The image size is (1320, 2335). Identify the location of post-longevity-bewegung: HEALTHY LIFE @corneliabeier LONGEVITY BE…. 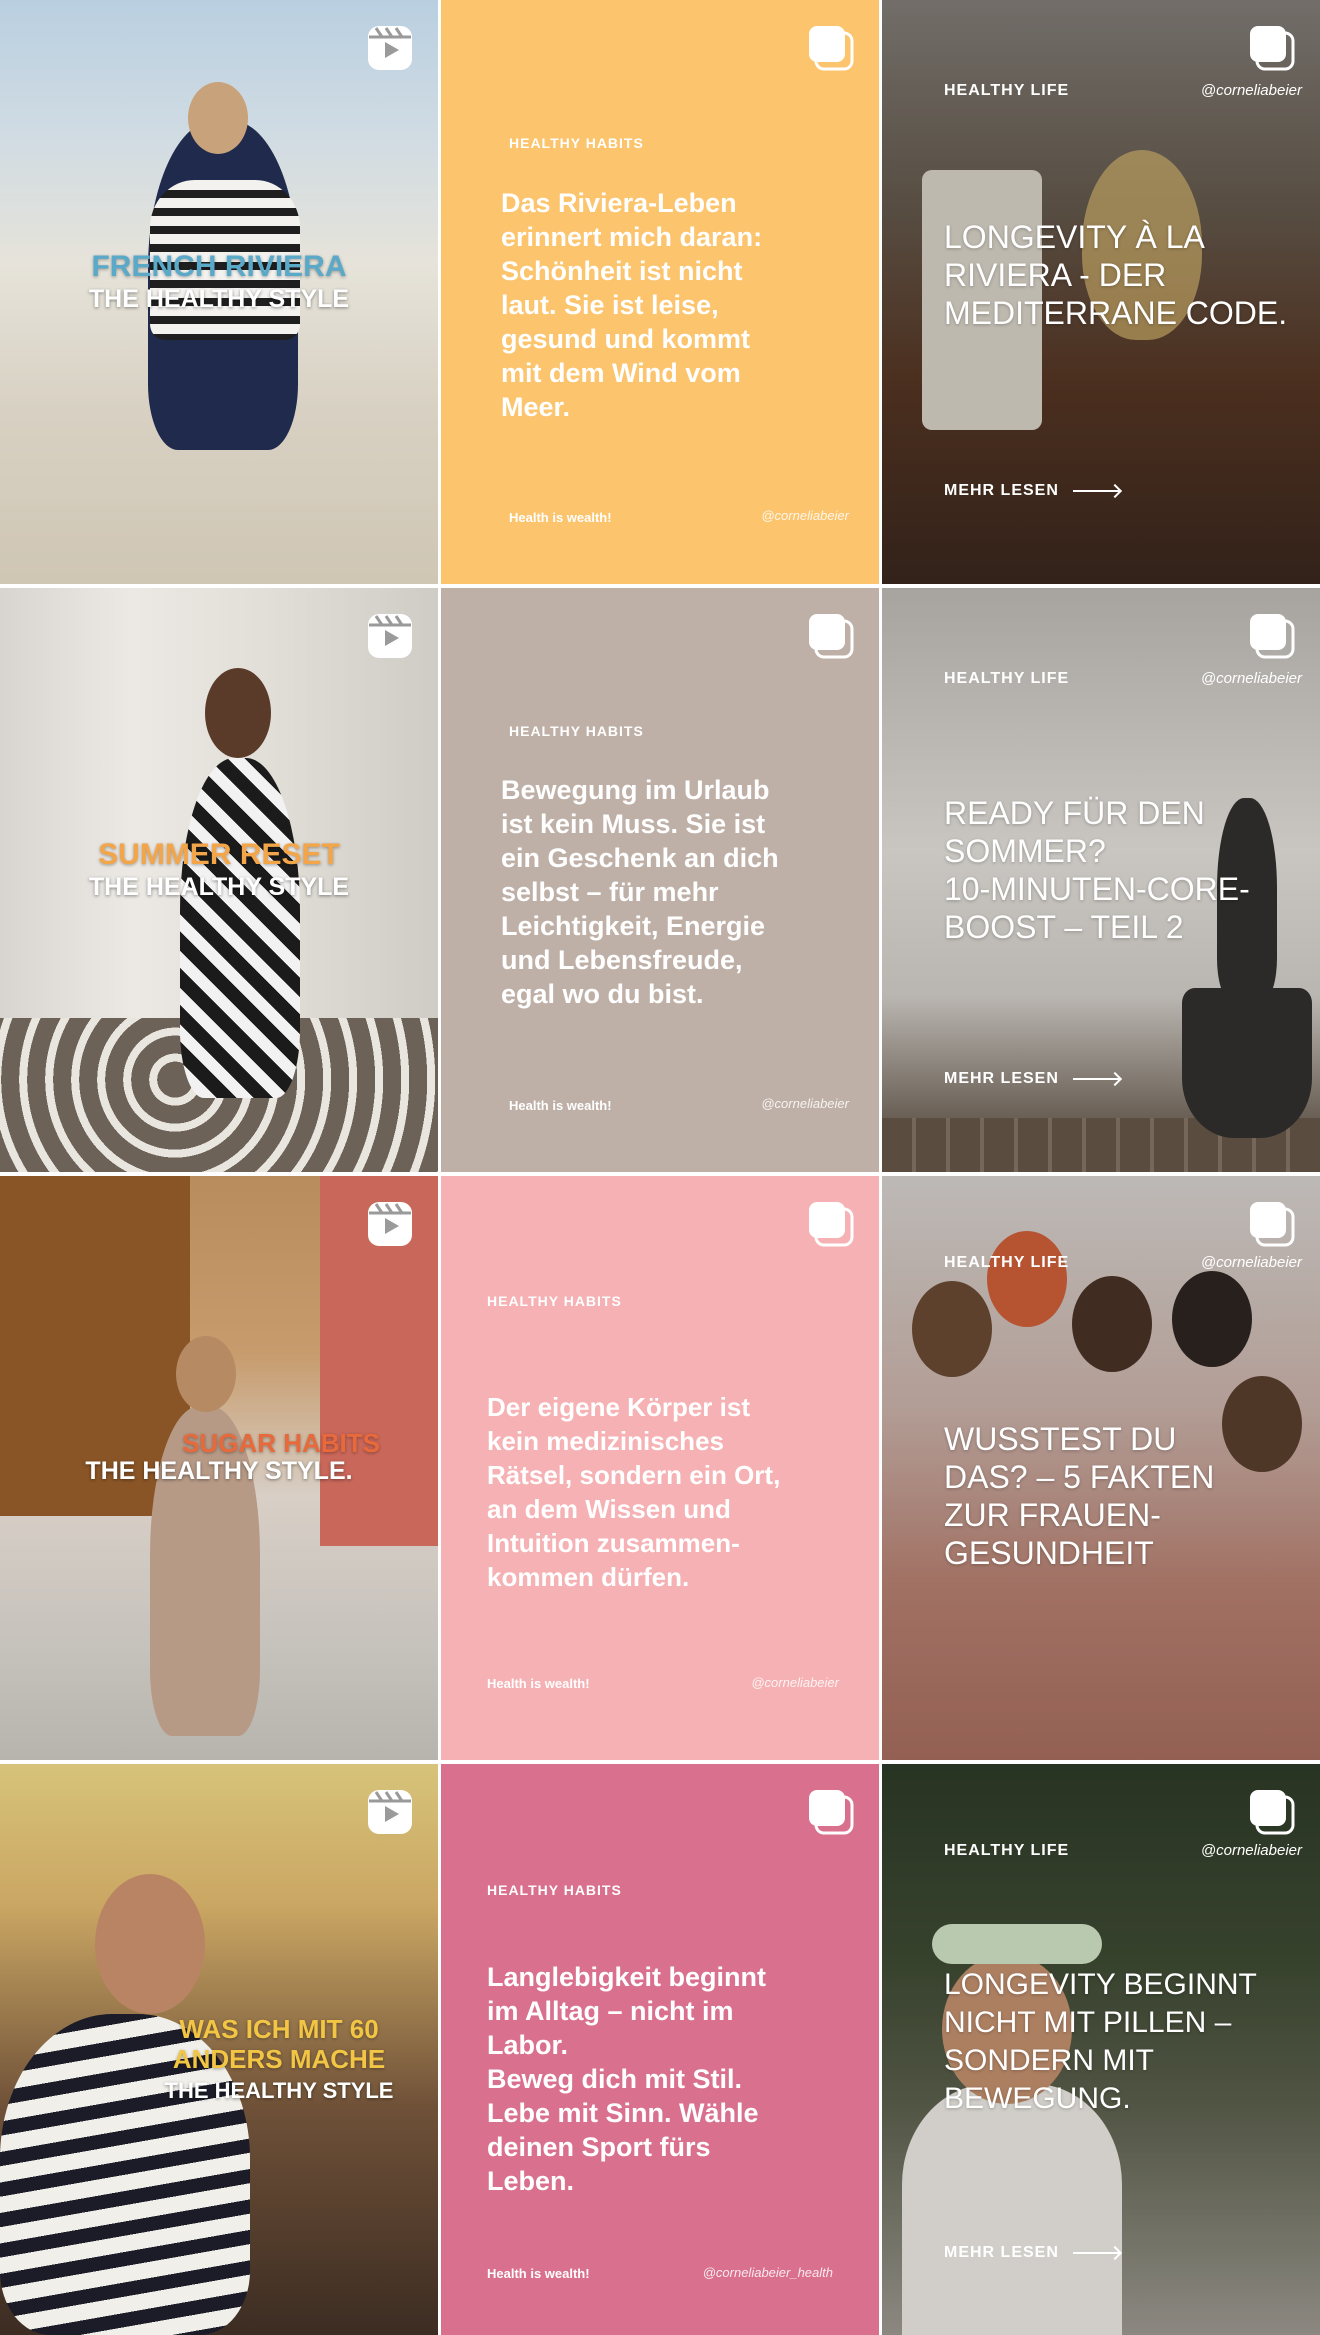
(1101, 2049).